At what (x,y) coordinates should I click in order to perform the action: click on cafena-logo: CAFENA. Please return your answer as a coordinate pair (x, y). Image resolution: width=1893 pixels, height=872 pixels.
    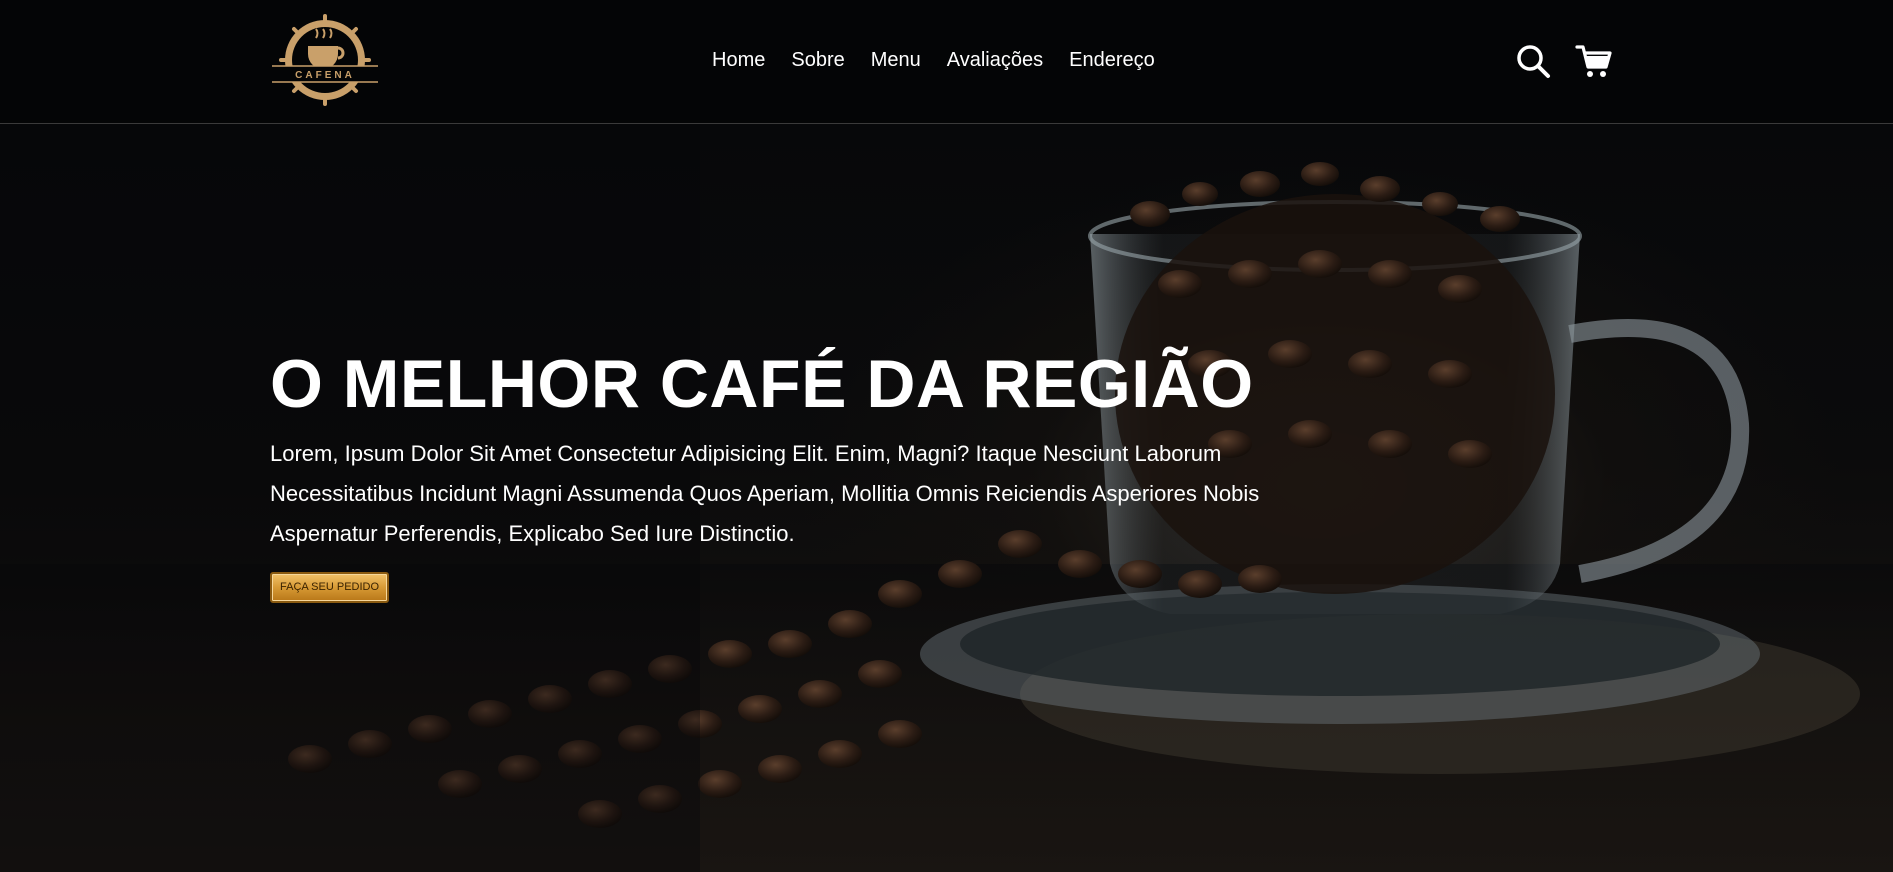
    Looking at the image, I should click on (325, 60).